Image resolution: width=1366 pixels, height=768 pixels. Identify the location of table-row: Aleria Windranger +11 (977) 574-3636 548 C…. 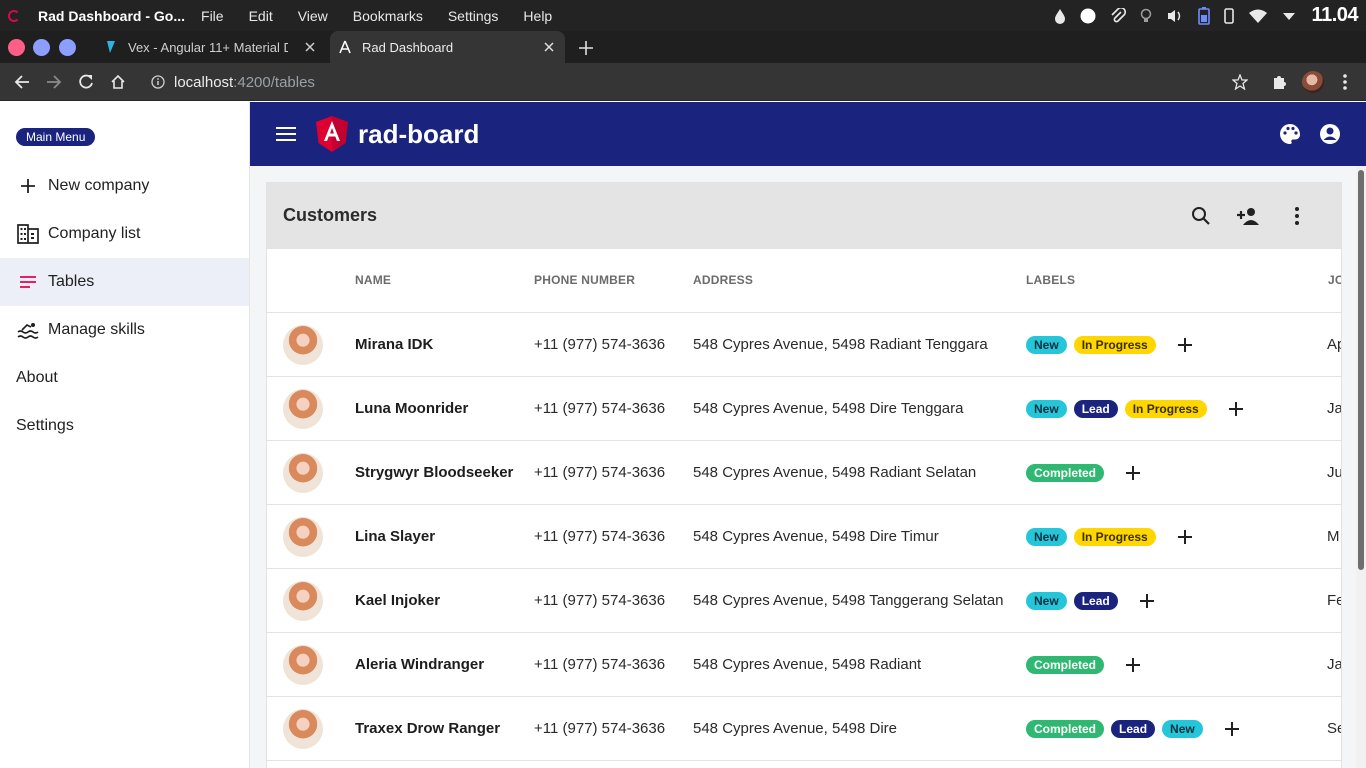
(804, 665).